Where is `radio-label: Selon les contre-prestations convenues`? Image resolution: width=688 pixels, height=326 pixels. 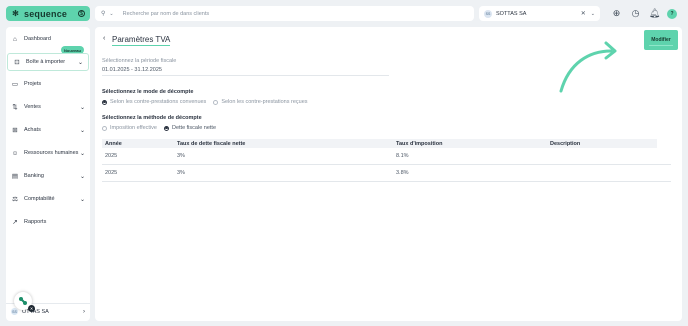
radio-label: Selon les contre-prestations convenues is located at coordinates (158, 102).